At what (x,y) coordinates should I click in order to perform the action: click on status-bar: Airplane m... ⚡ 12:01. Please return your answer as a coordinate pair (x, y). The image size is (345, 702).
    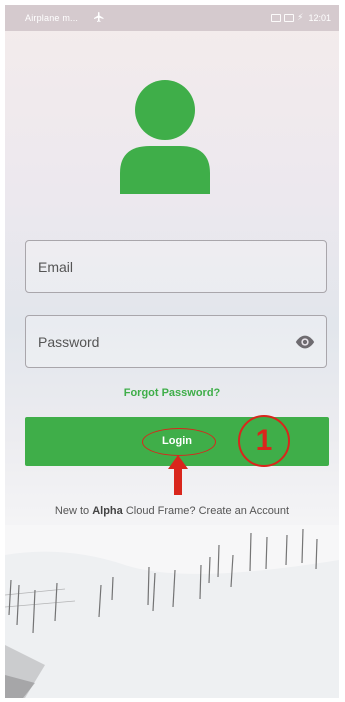
    Looking at the image, I should click on (172, 18).